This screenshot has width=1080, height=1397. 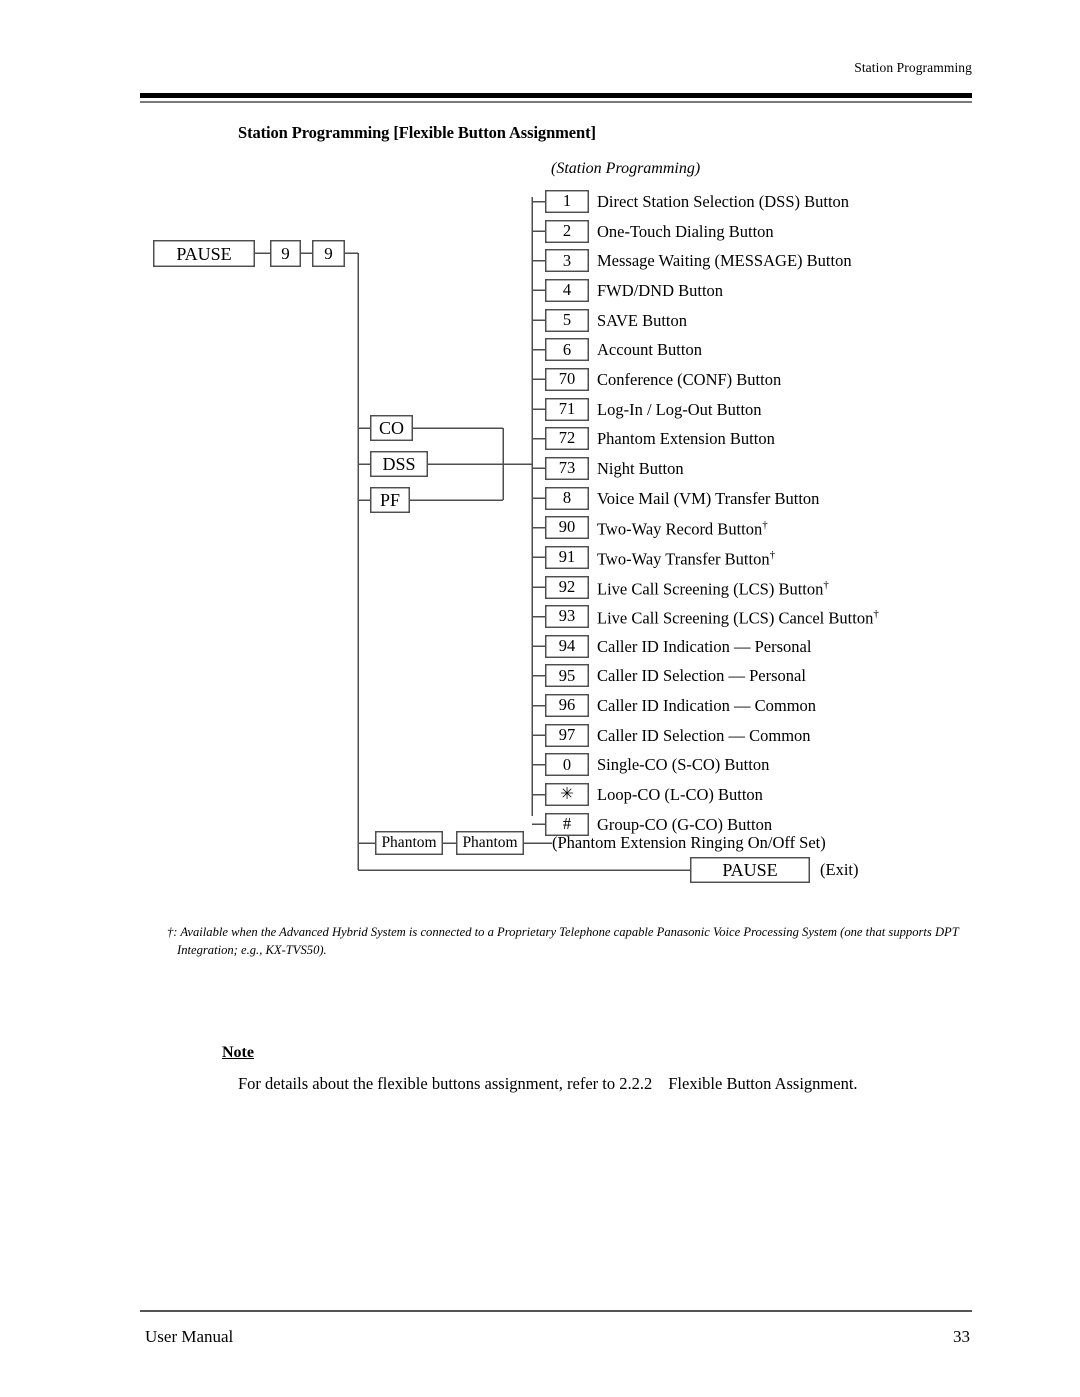 I want to click on note-body-part-2: Flexible Button Assignment., so click(x=763, y=1083).